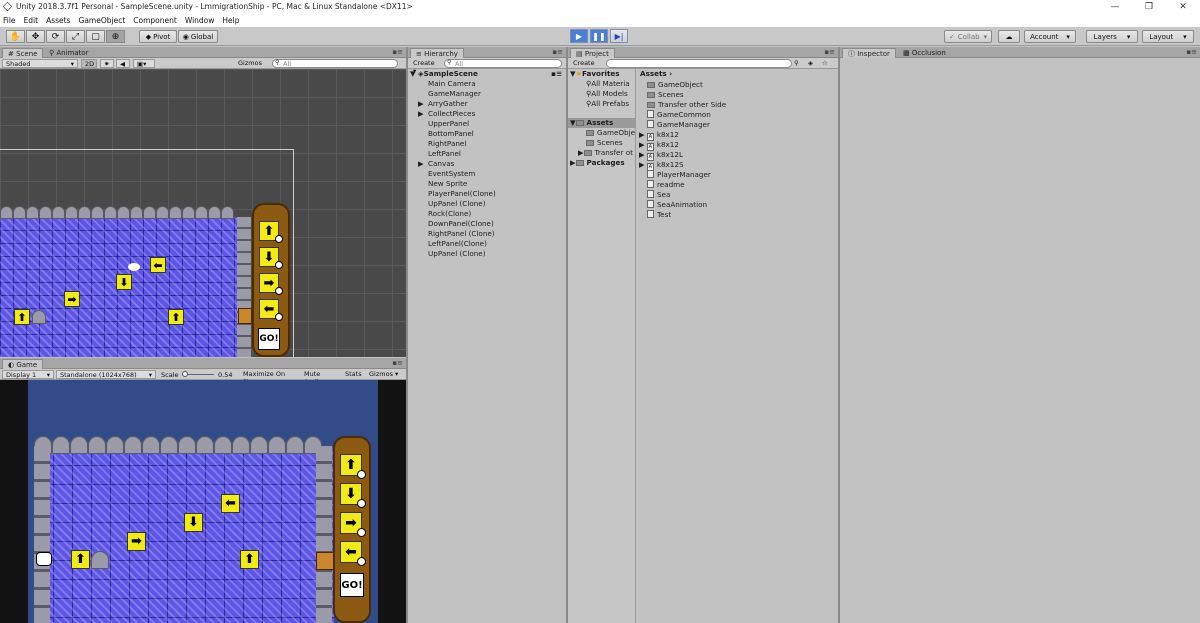 Image resolution: width=1200 pixels, height=623 pixels. What do you see at coordinates (597, 163) in the screenshot?
I see `packages-node: ▶ Packages` at bounding box center [597, 163].